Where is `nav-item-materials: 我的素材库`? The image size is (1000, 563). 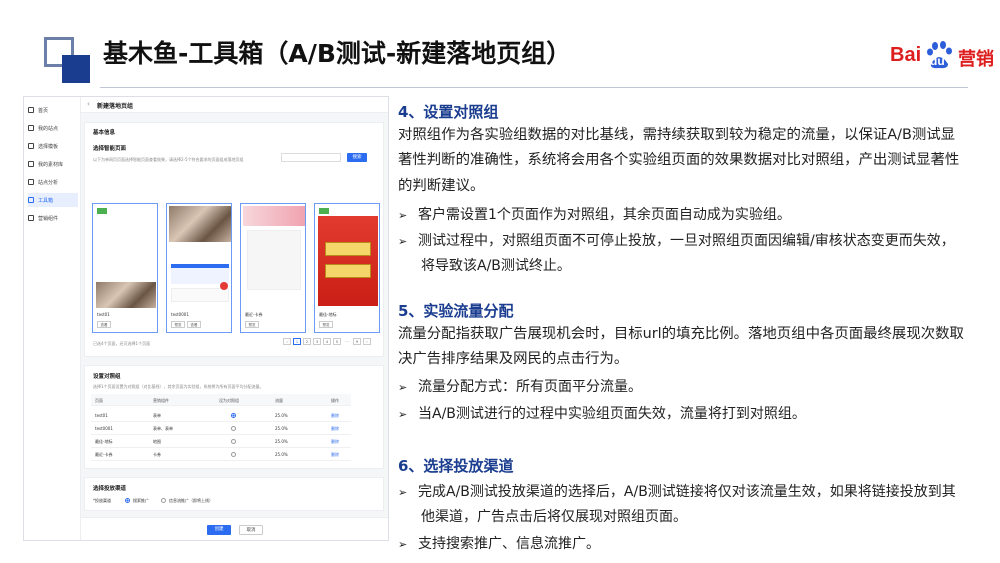
nav-item-materials: 我的素材库 is located at coordinates (53, 164).